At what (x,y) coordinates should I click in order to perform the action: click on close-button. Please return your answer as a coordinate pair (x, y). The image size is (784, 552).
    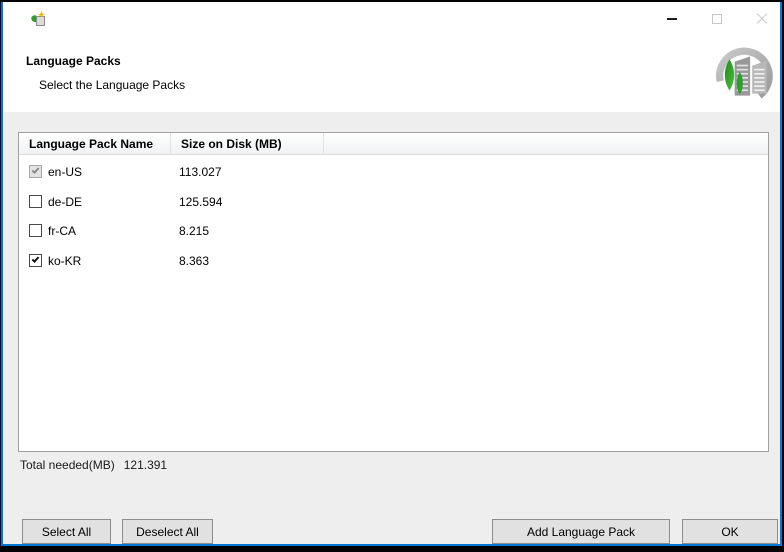
    Looking at the image, I should click on (761, 19).